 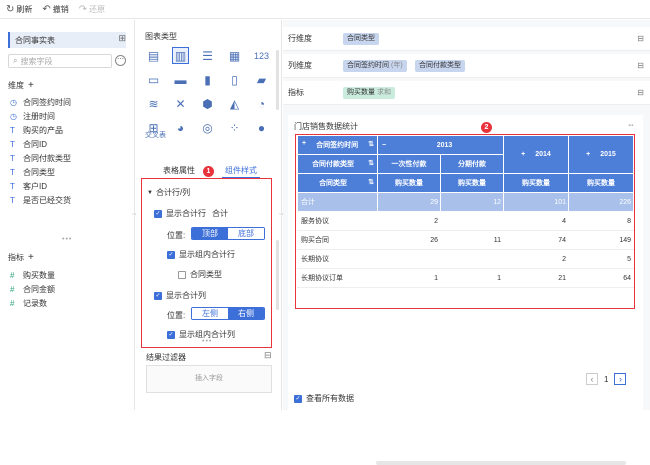 I want to click on dimension-field: T 客户ID, so click(x=28, y=186).